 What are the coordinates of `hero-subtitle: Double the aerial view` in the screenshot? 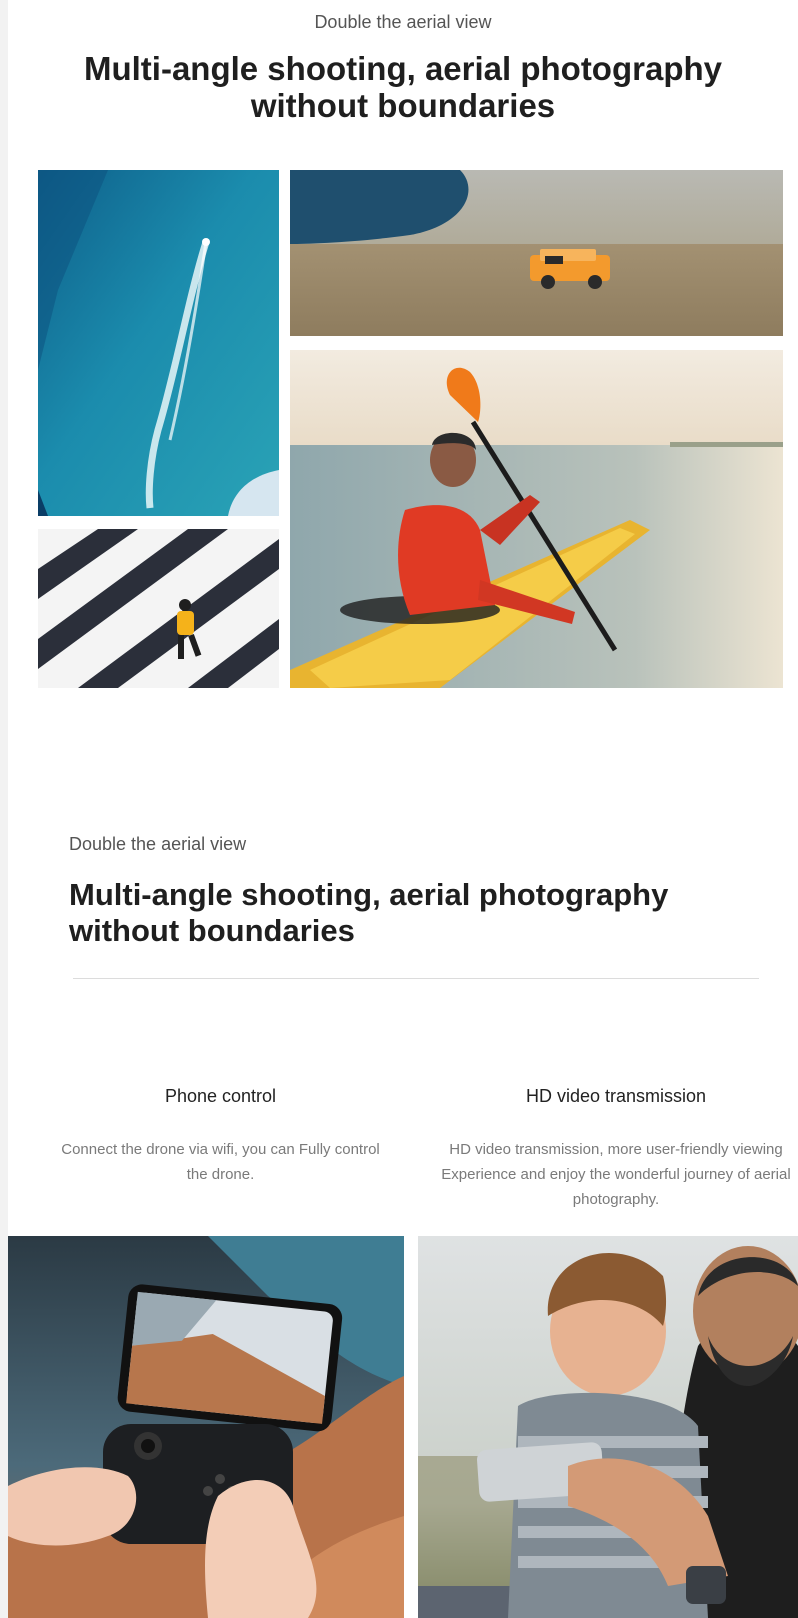 It's located at (403, 22).